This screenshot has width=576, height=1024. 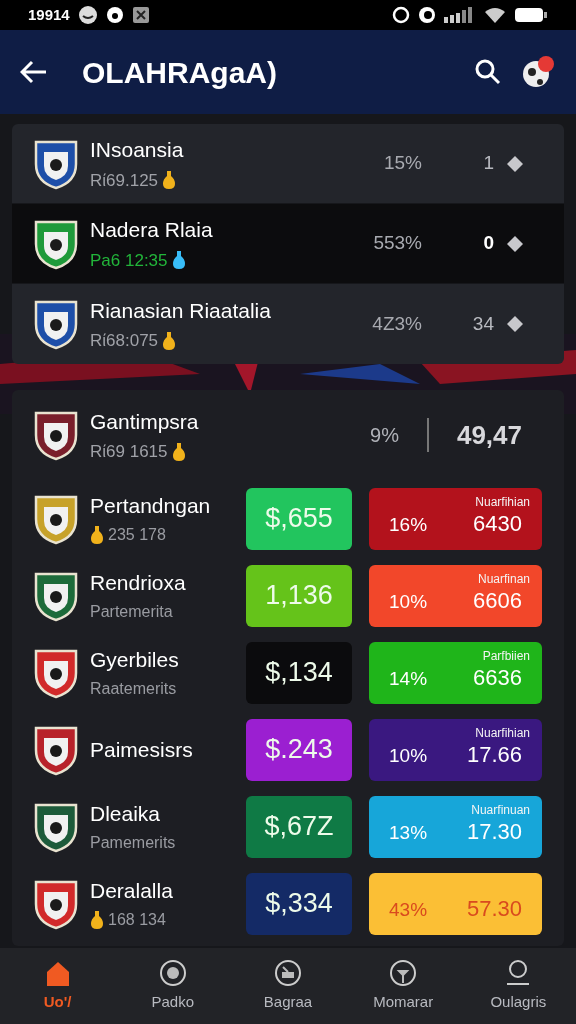 I want to click on team-name: INsoansia, so click(x=137, y=150).